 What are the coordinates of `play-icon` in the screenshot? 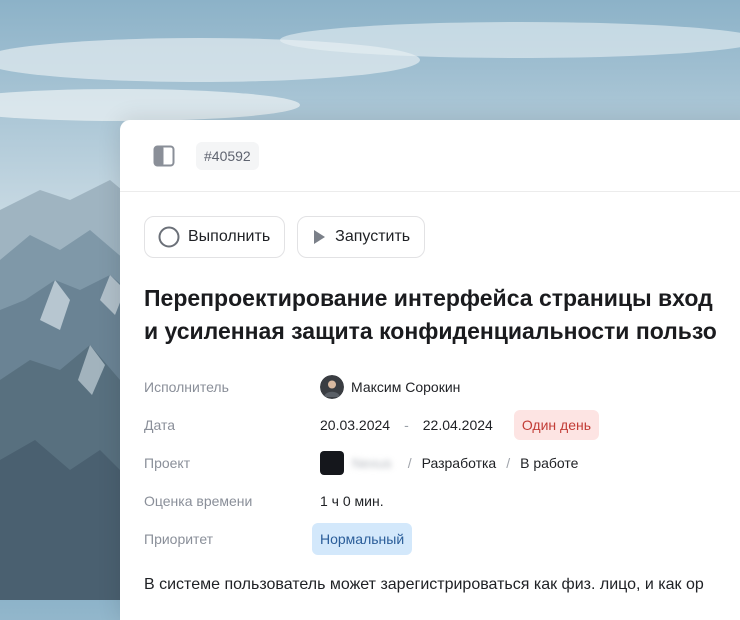 It's located at (319, 237).